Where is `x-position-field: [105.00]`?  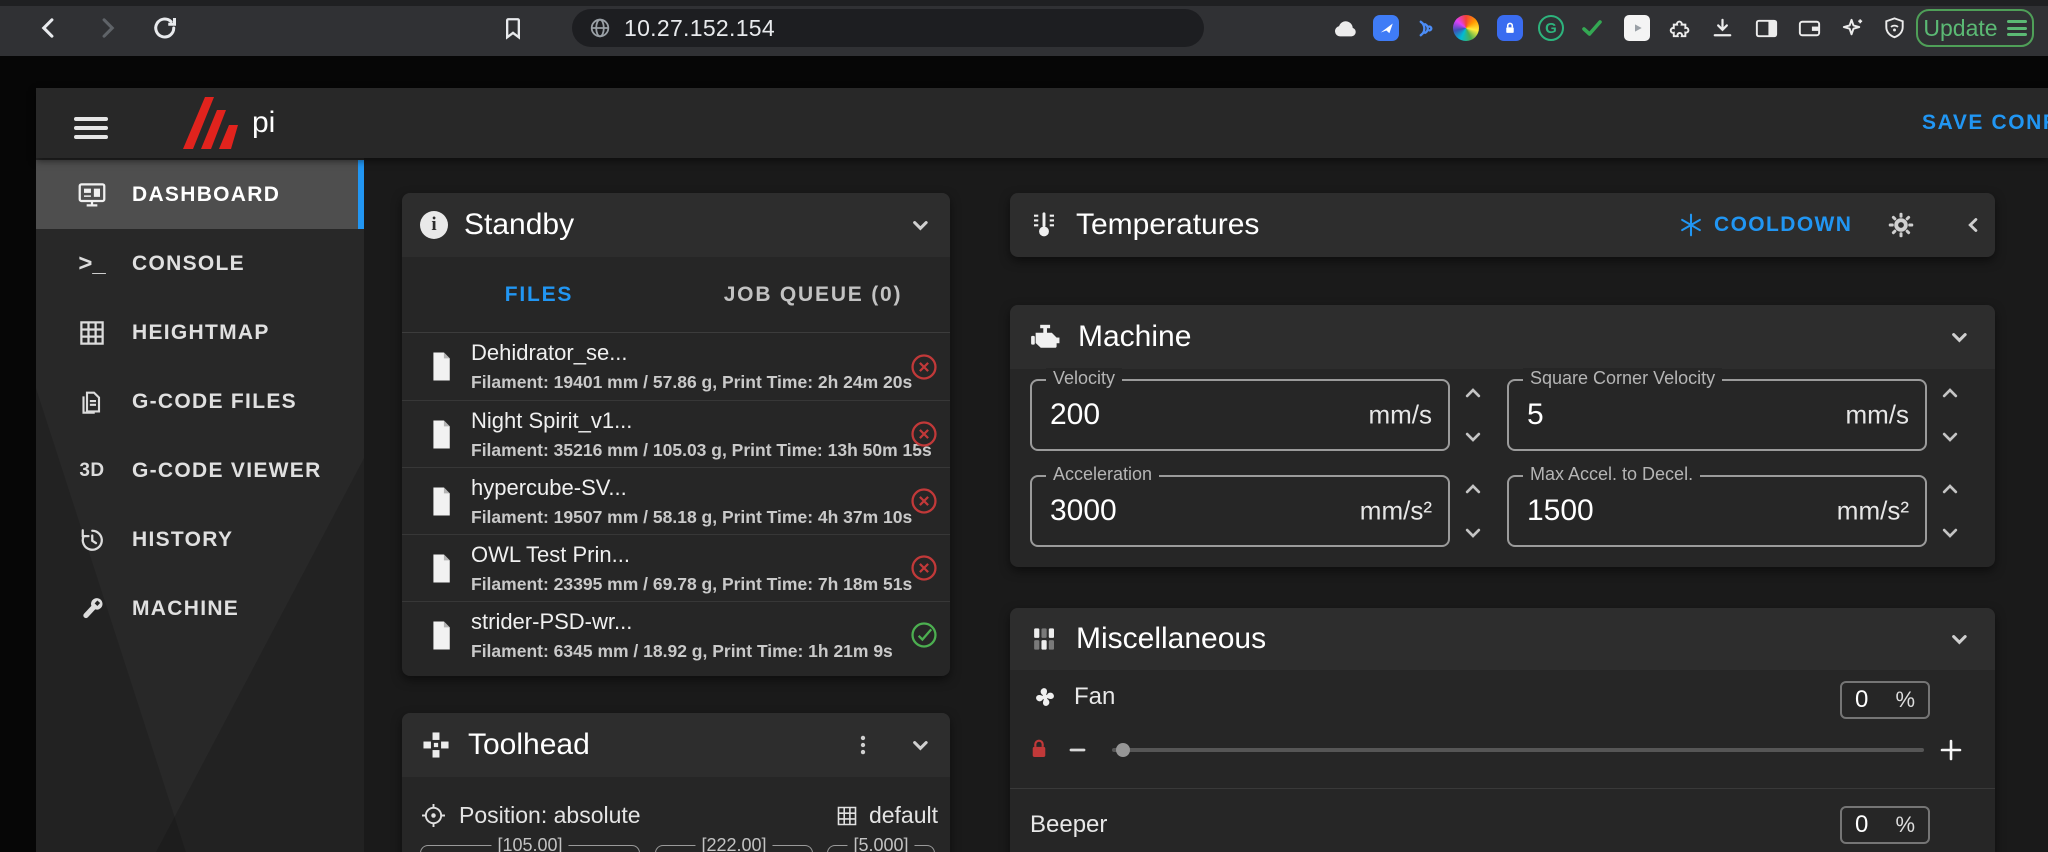
x-position-field: [105.00] is located at coordinates (530, 843).